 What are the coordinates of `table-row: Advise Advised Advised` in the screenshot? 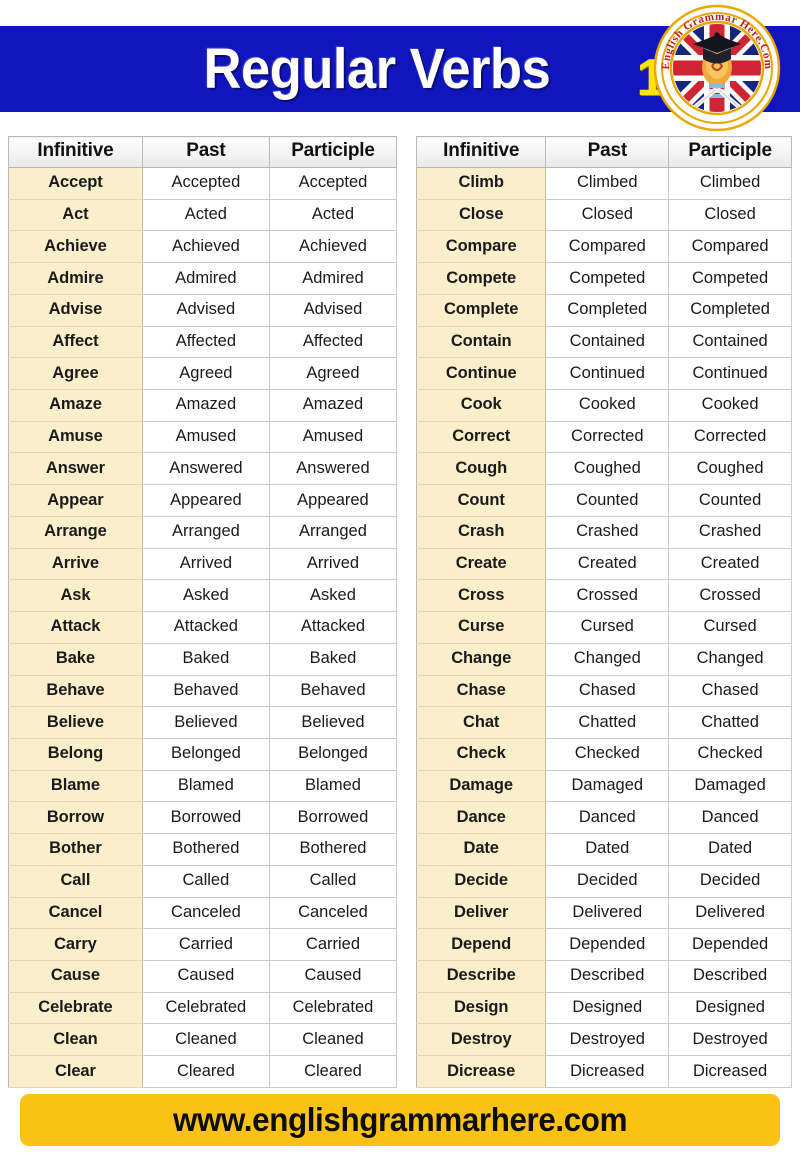 It's located at (203, 310).